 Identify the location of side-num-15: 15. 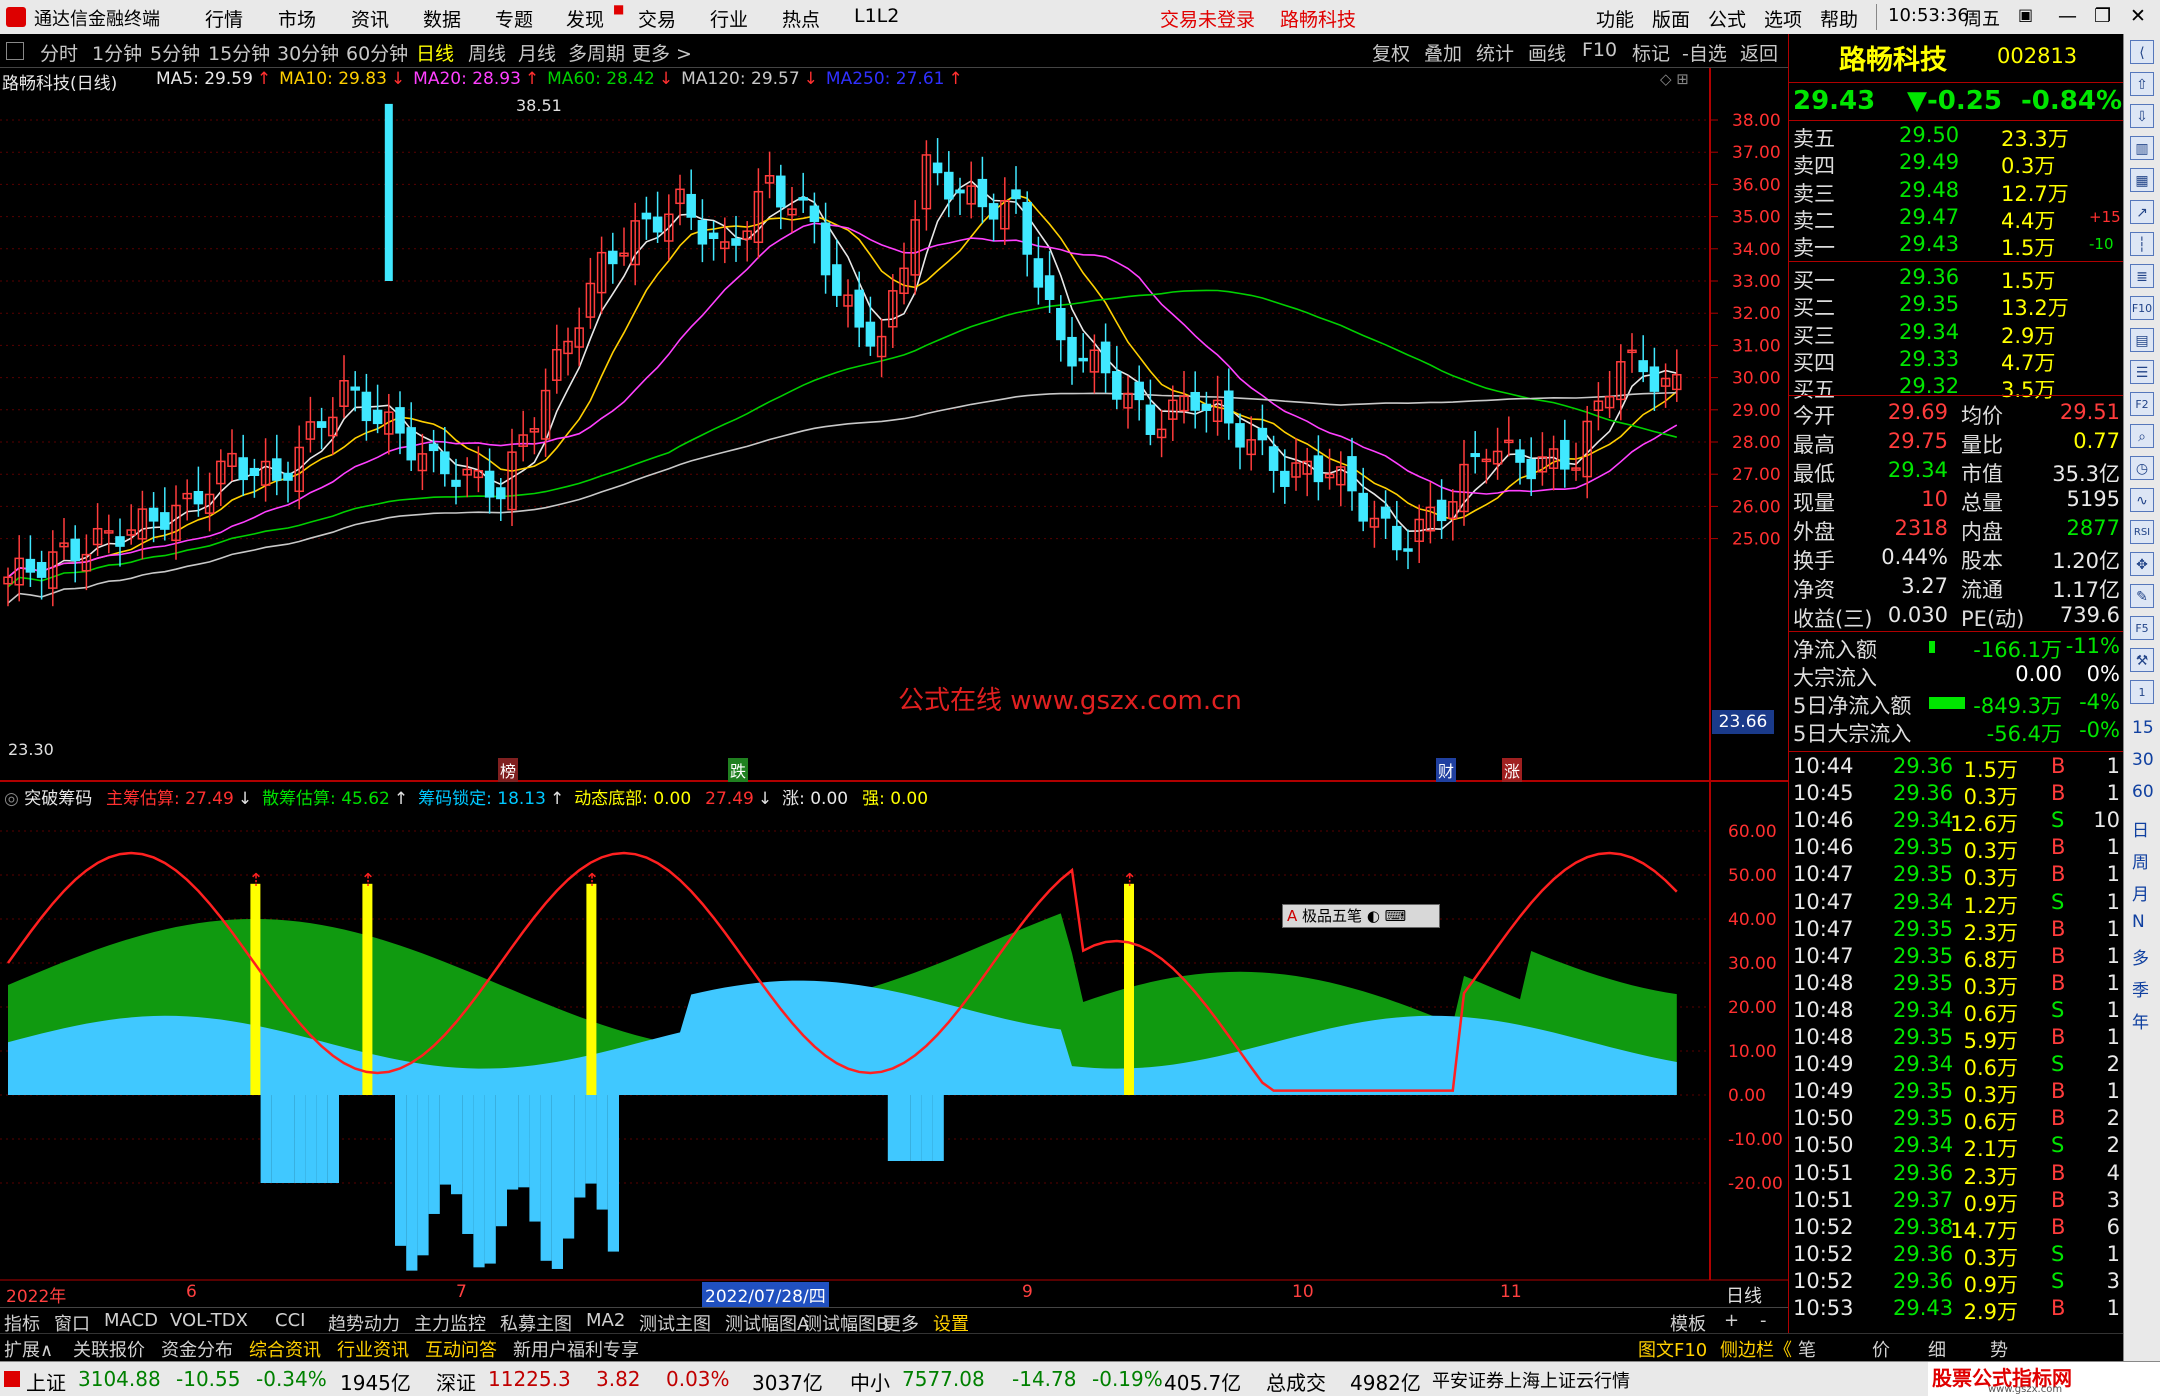
(2143, 728).